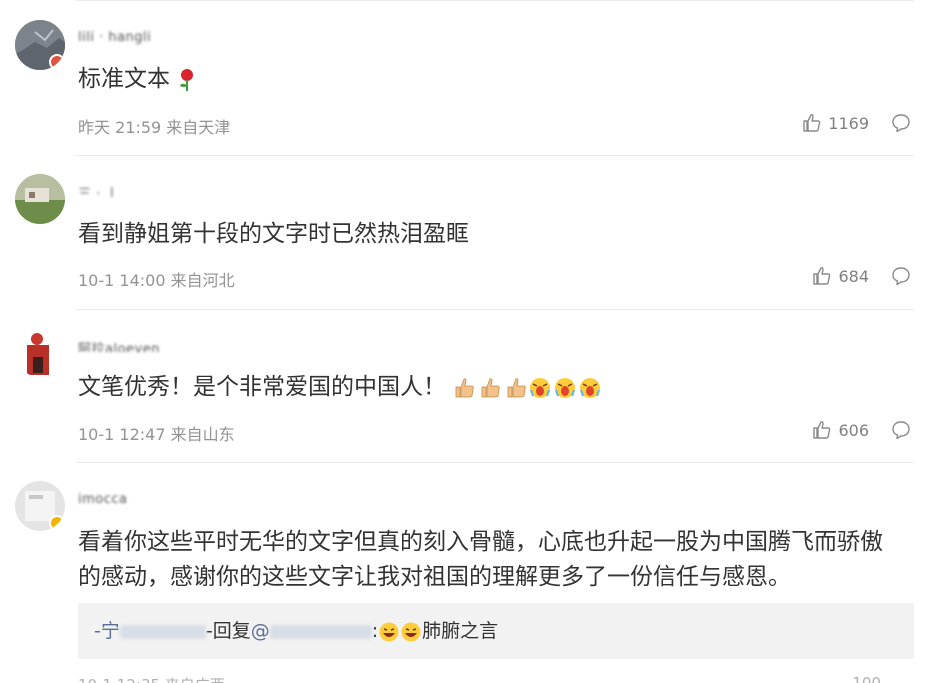 This screenshot has width=927, height=683. I want to click on like-button: 1169, so click(835, 123).